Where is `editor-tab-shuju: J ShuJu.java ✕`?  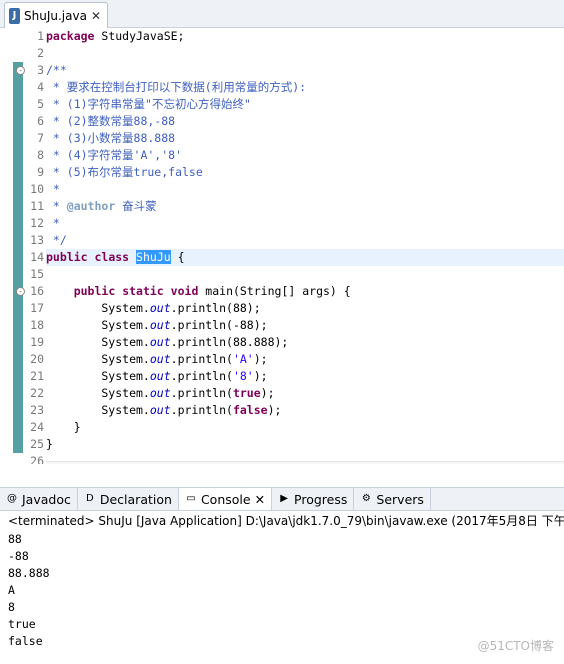 editor-tab-shuju: J ShuJu.java ✕ is located at coordinates (56, 15).